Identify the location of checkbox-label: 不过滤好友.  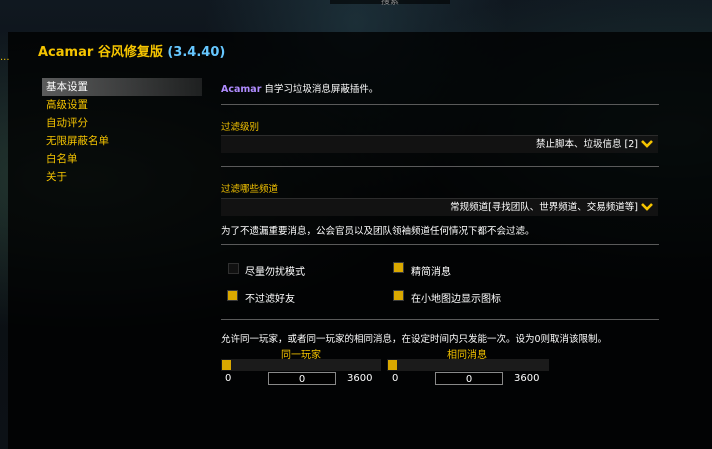
(270, 299).